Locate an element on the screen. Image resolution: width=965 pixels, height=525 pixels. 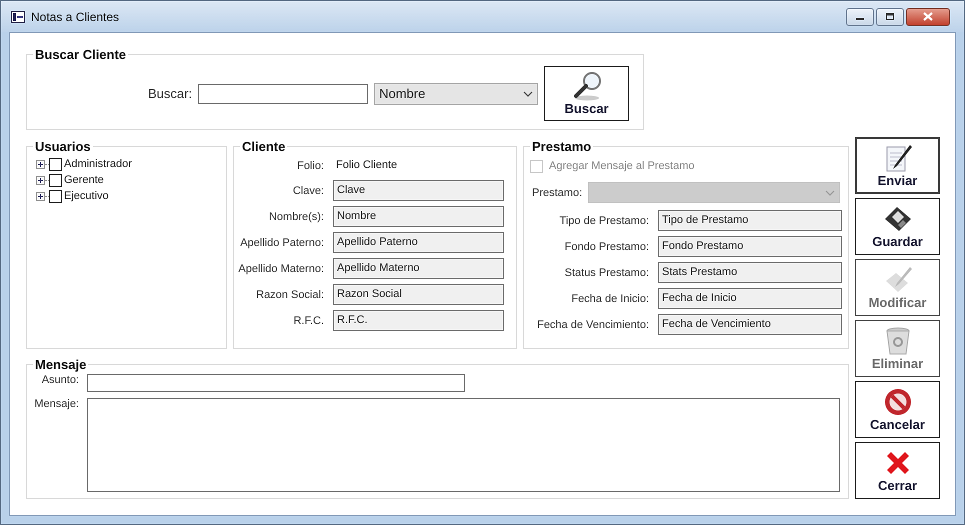
field-label: Razon Social: is located at coordinates (289, 294).